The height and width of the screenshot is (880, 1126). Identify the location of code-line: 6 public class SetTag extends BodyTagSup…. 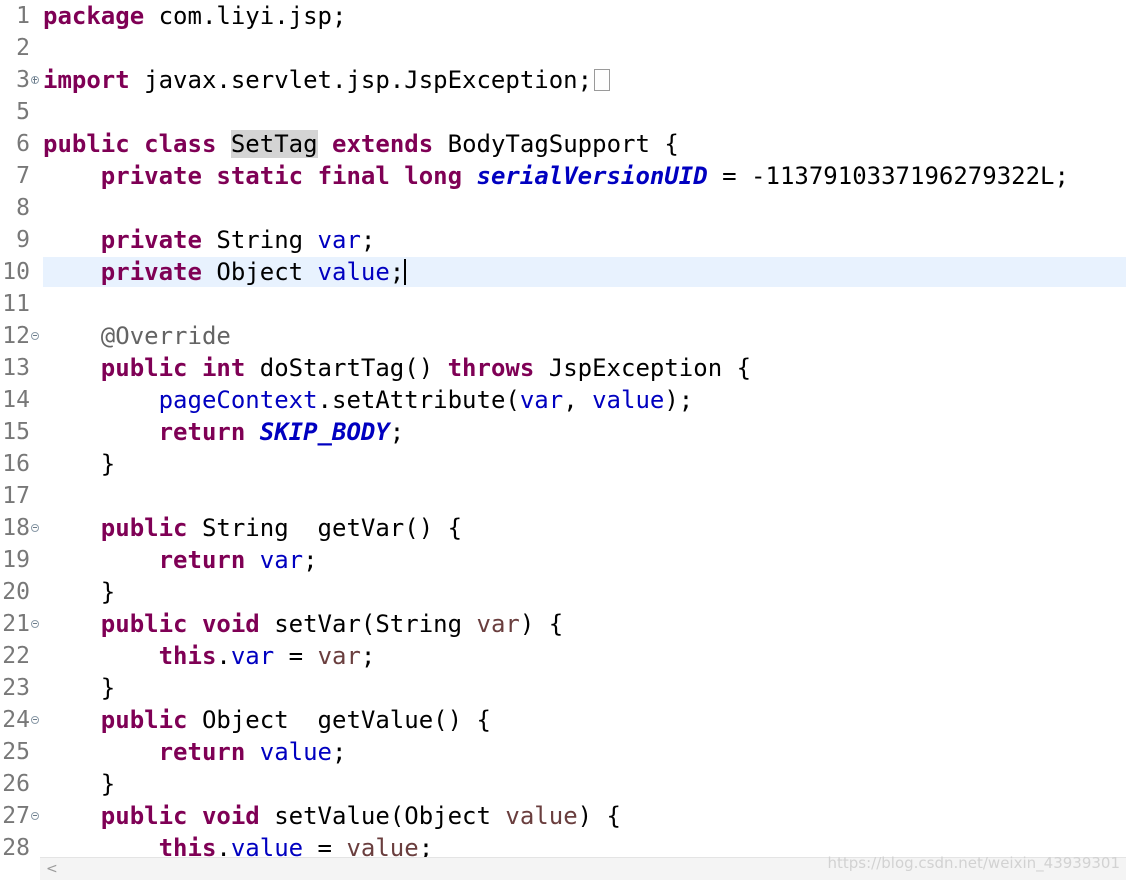
(563, 144).